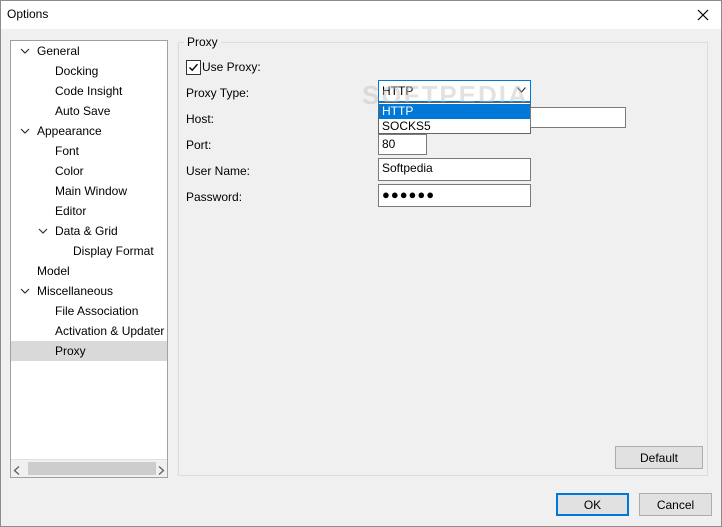 The height and width of the screenshot is (527, 722). I want to click on tree-item-label: Appearance, so click(69, 131).